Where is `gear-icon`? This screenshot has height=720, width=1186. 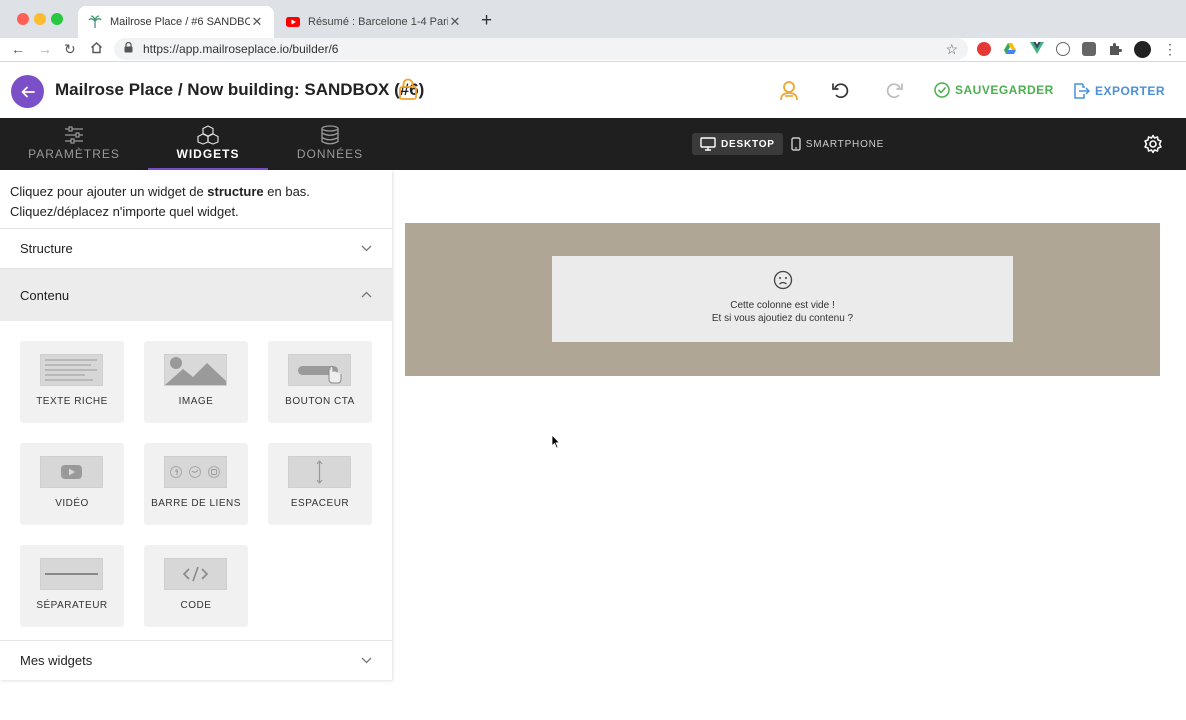 gear-icon is located at coordinates (1153, 146).